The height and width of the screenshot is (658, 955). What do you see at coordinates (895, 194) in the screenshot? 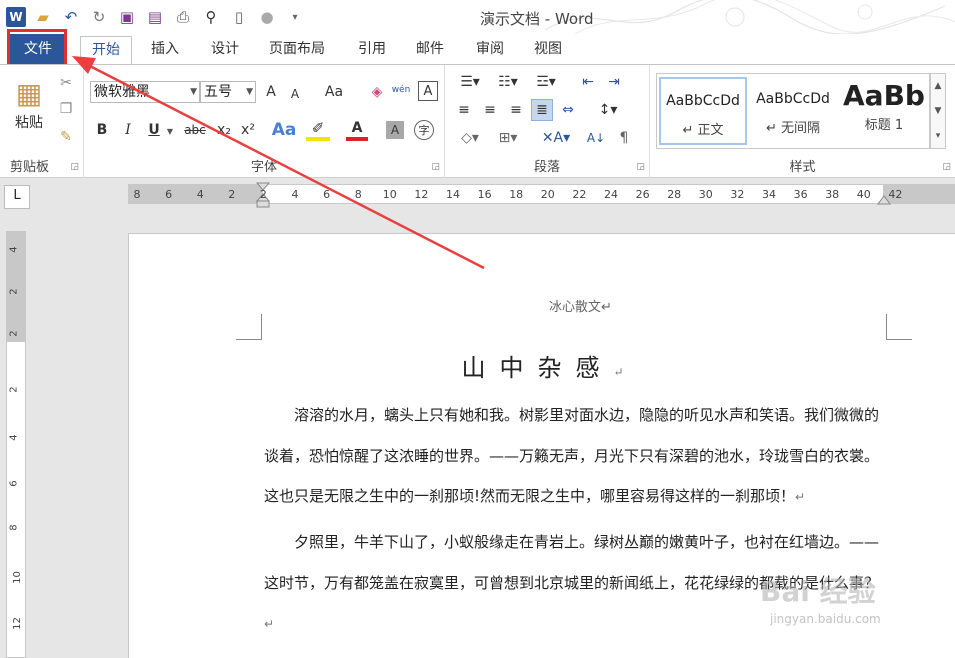
I see `ruler-tick-label: 42` at bounding box center [895, 194].